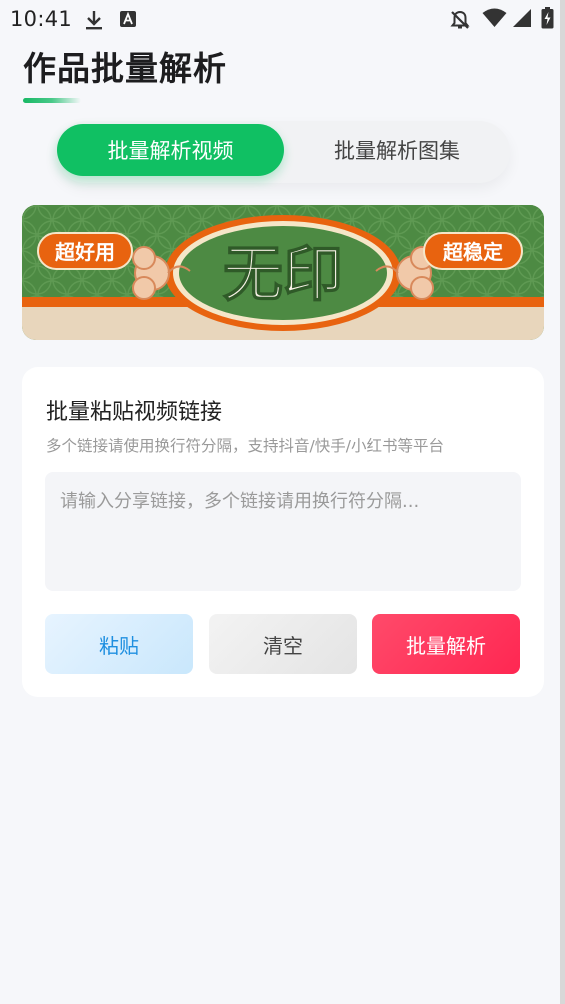  Describe the element at coordinates (52, 100) in the screenshot. I see `title-underline` at that location.